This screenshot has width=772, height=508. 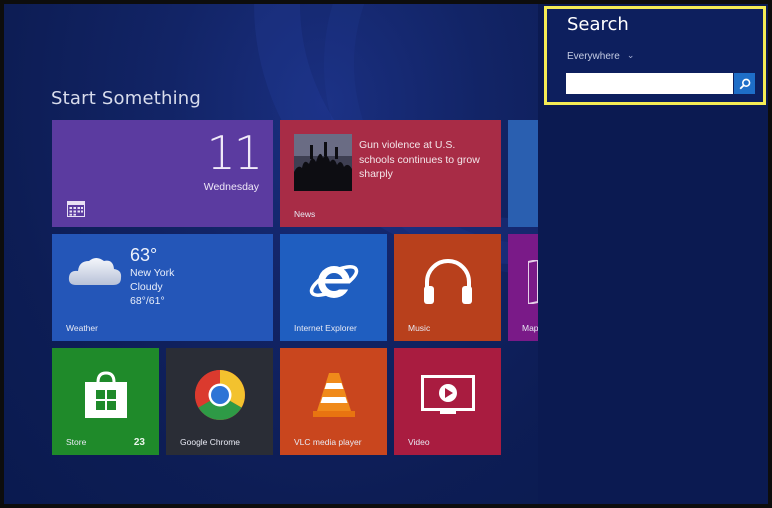 What do you see at coordinates (630, 55) in the screenshot?
I see `chevron-down-icon: ⌄` at bounding box center [630, 55].